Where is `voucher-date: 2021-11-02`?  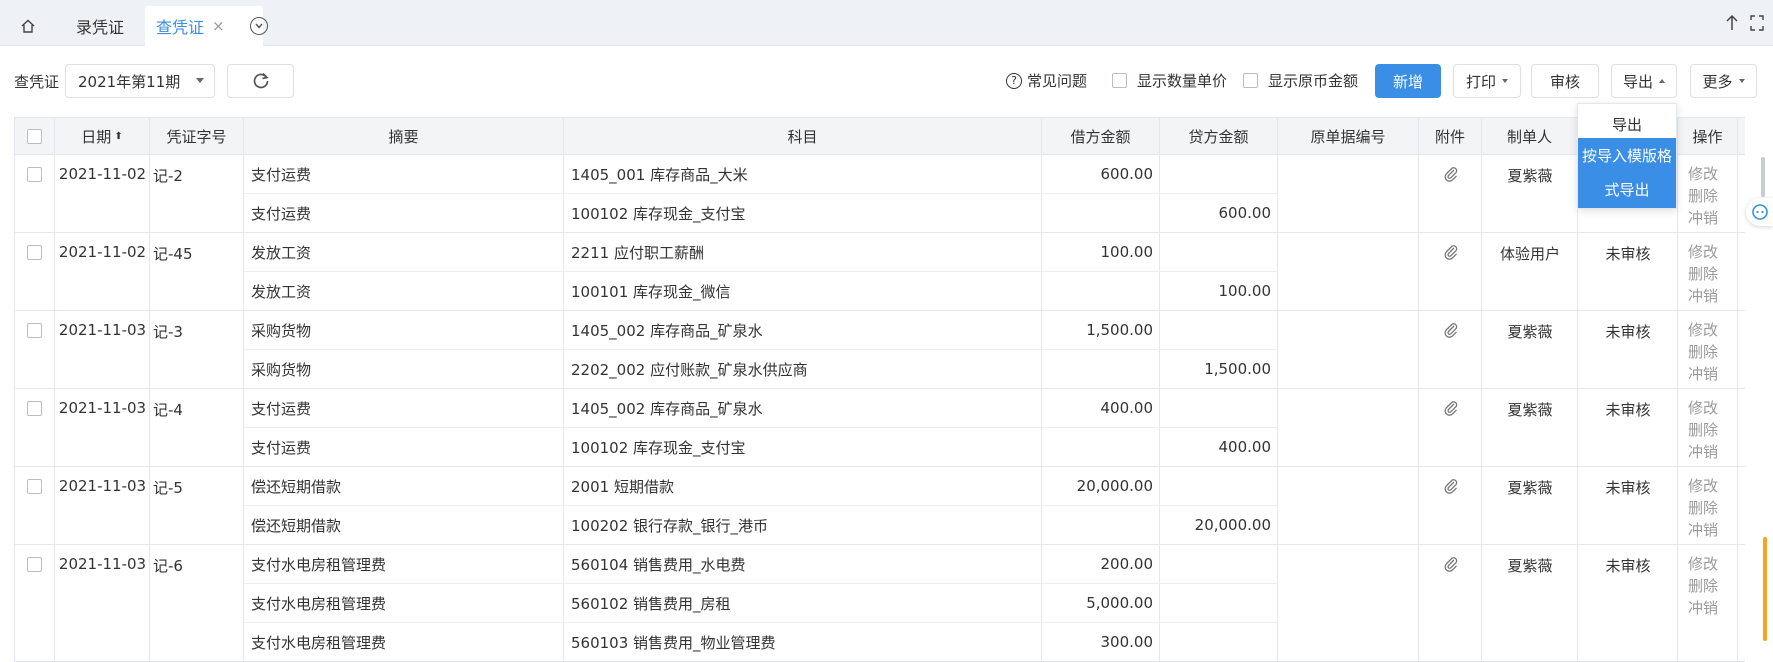
voucher-date: 2021-11-02 is located at coordinates (102, 174).